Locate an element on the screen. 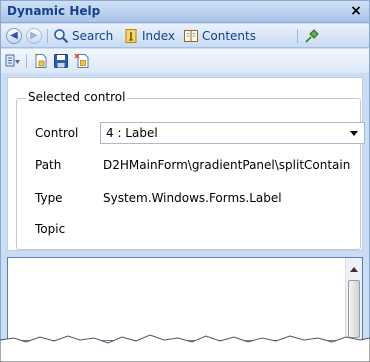 This screenshot has height=362, width=370. window-title: Dynamic Help is located at coordinates (54, 11).